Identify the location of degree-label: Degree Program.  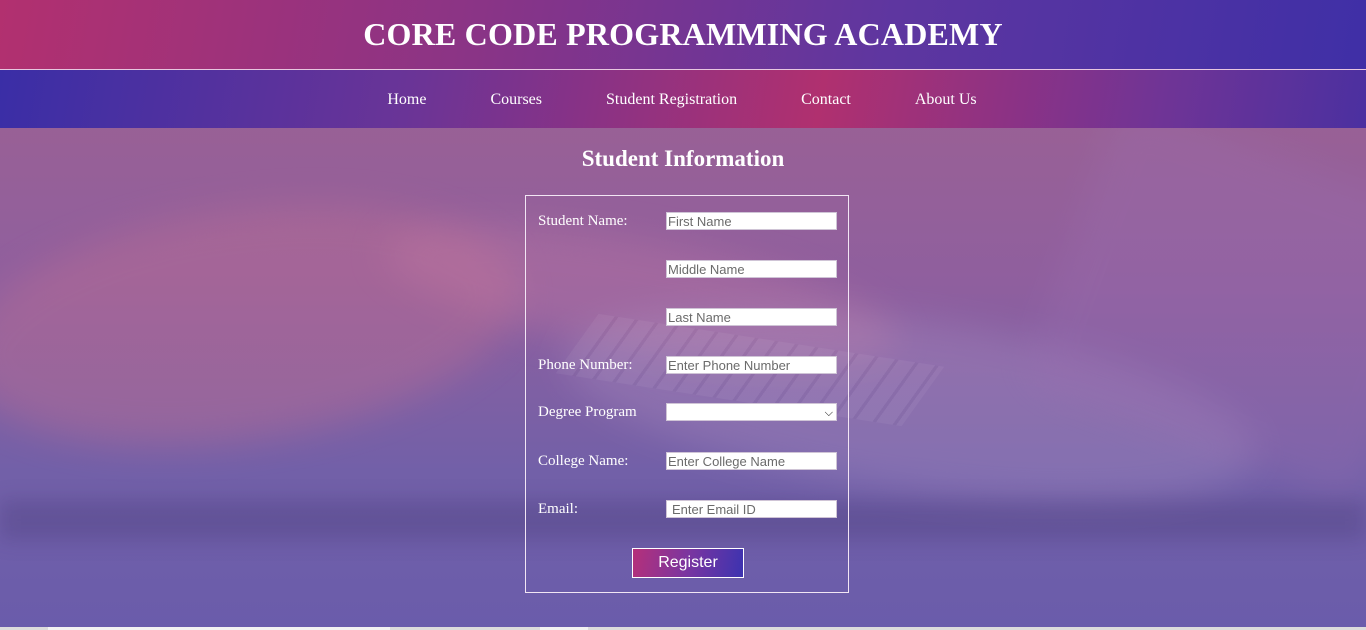
(587, 412).